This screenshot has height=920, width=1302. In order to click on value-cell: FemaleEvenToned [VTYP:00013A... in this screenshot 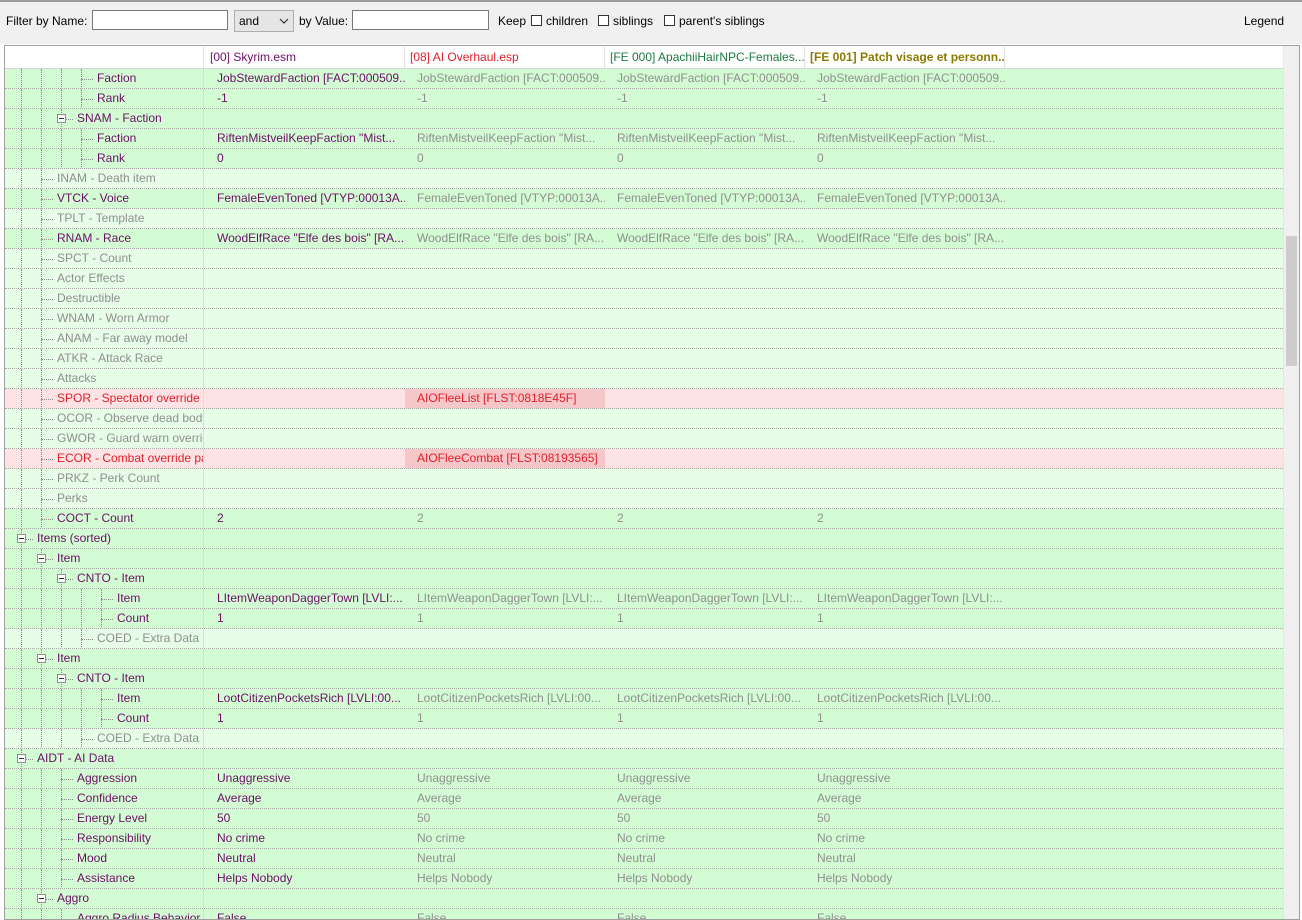, I will do `click(905, 198)`.